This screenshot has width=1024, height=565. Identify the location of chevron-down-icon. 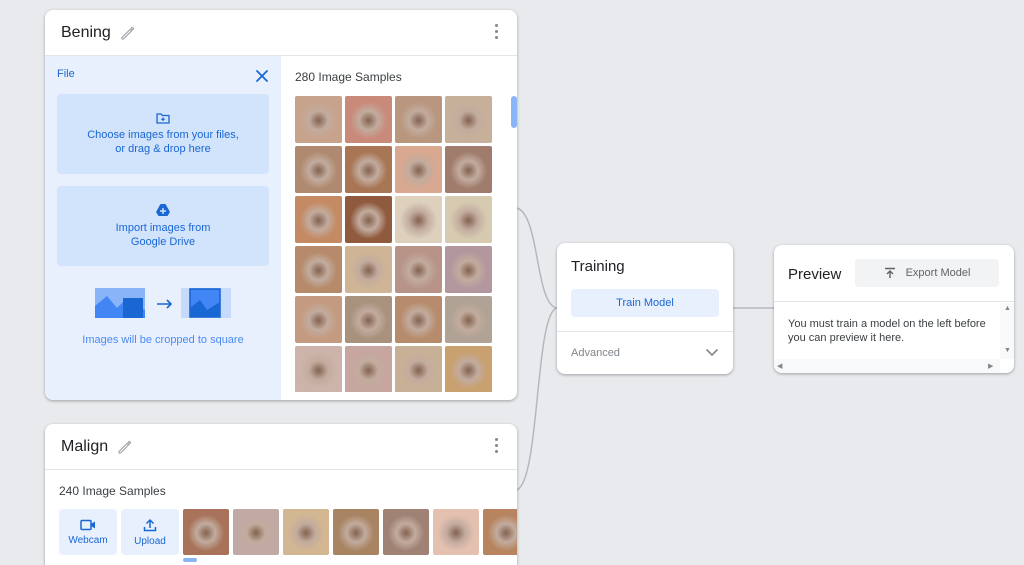
(712, 352).